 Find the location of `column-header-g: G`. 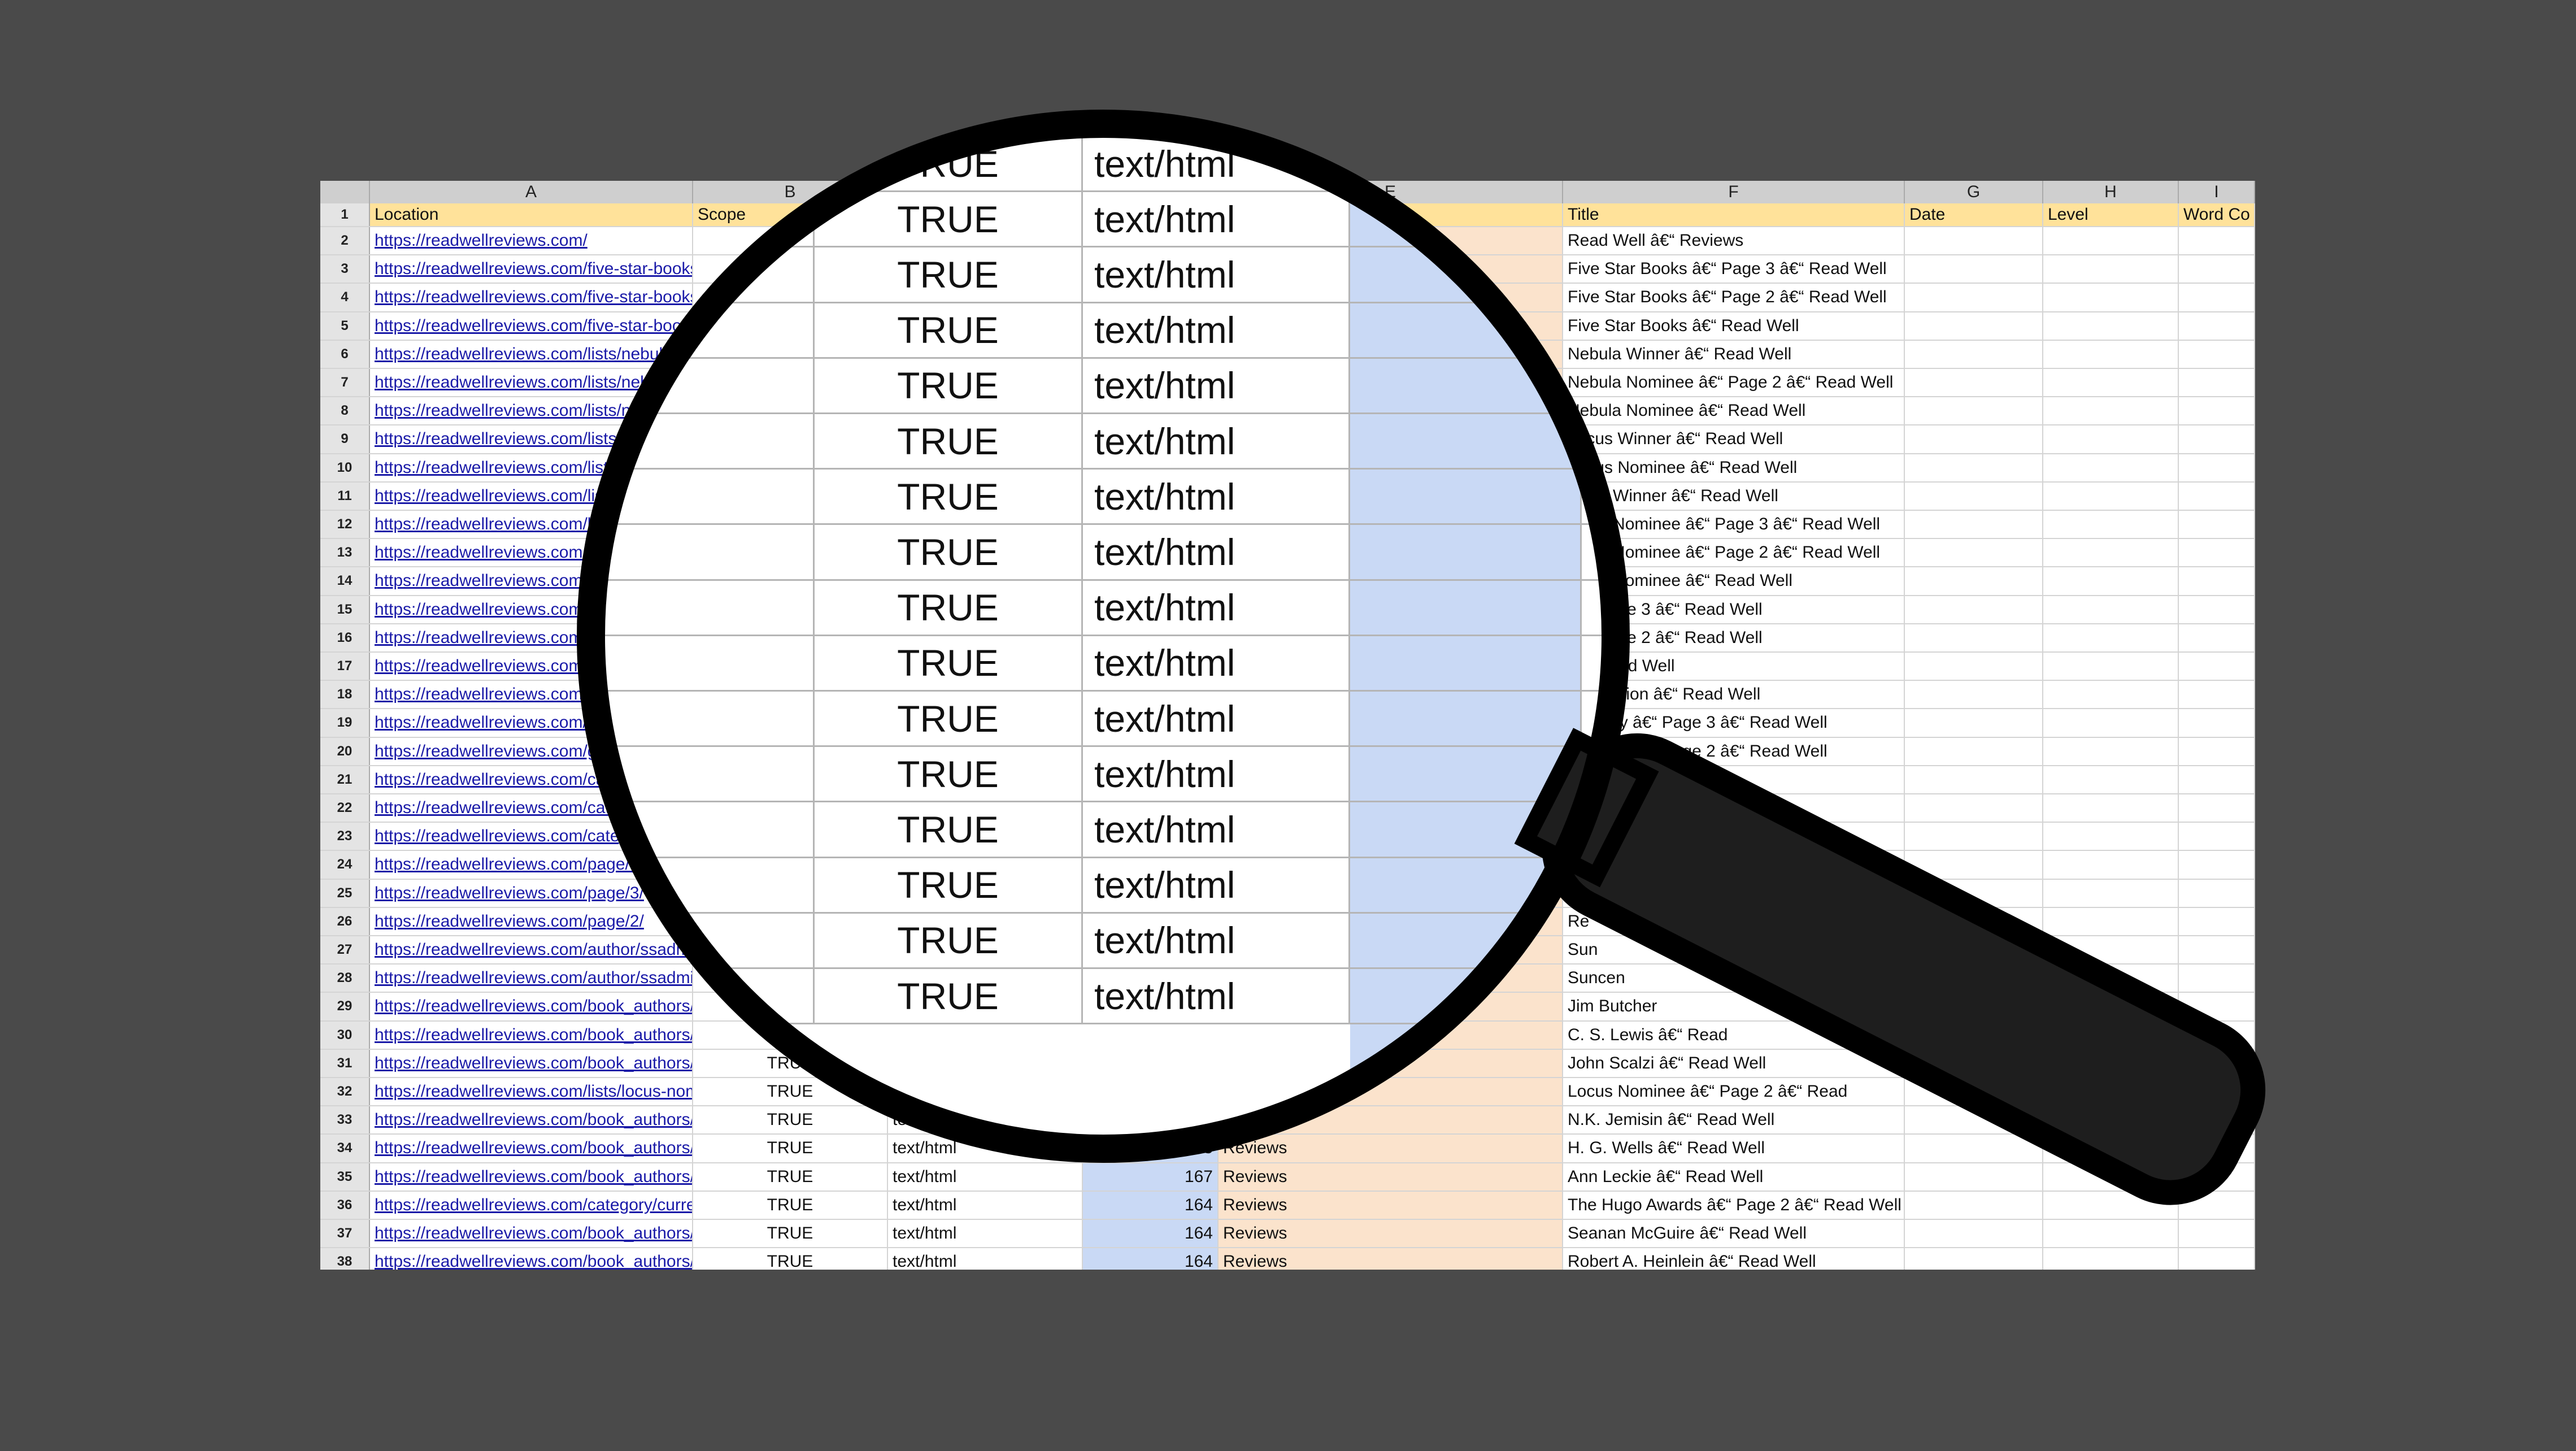

column-header-g: G is located at coordinates (1974, 192).